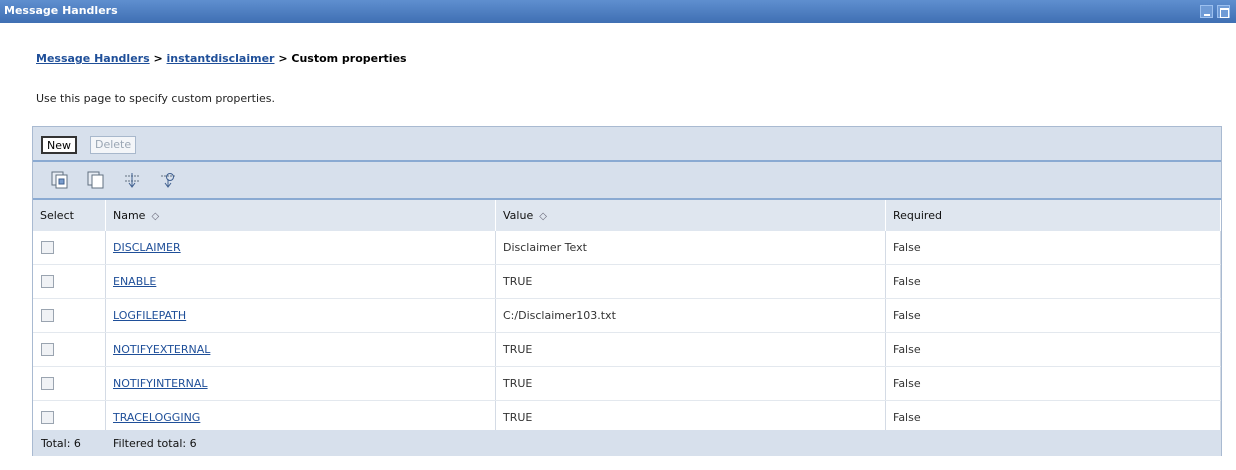  I want to click on table-row: ENABLE TRUE False, so click(627, 281).